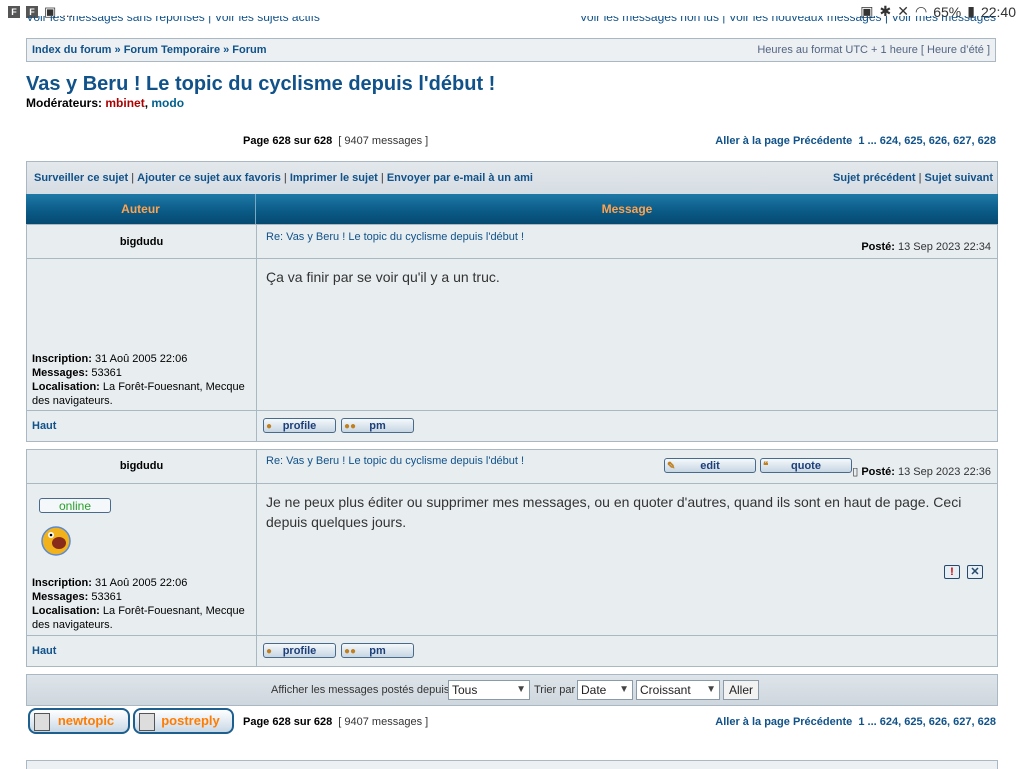 This screenshot has height=769, width=1024. I want to click on speech-bubble-icon: ❝, so click(766, 466).